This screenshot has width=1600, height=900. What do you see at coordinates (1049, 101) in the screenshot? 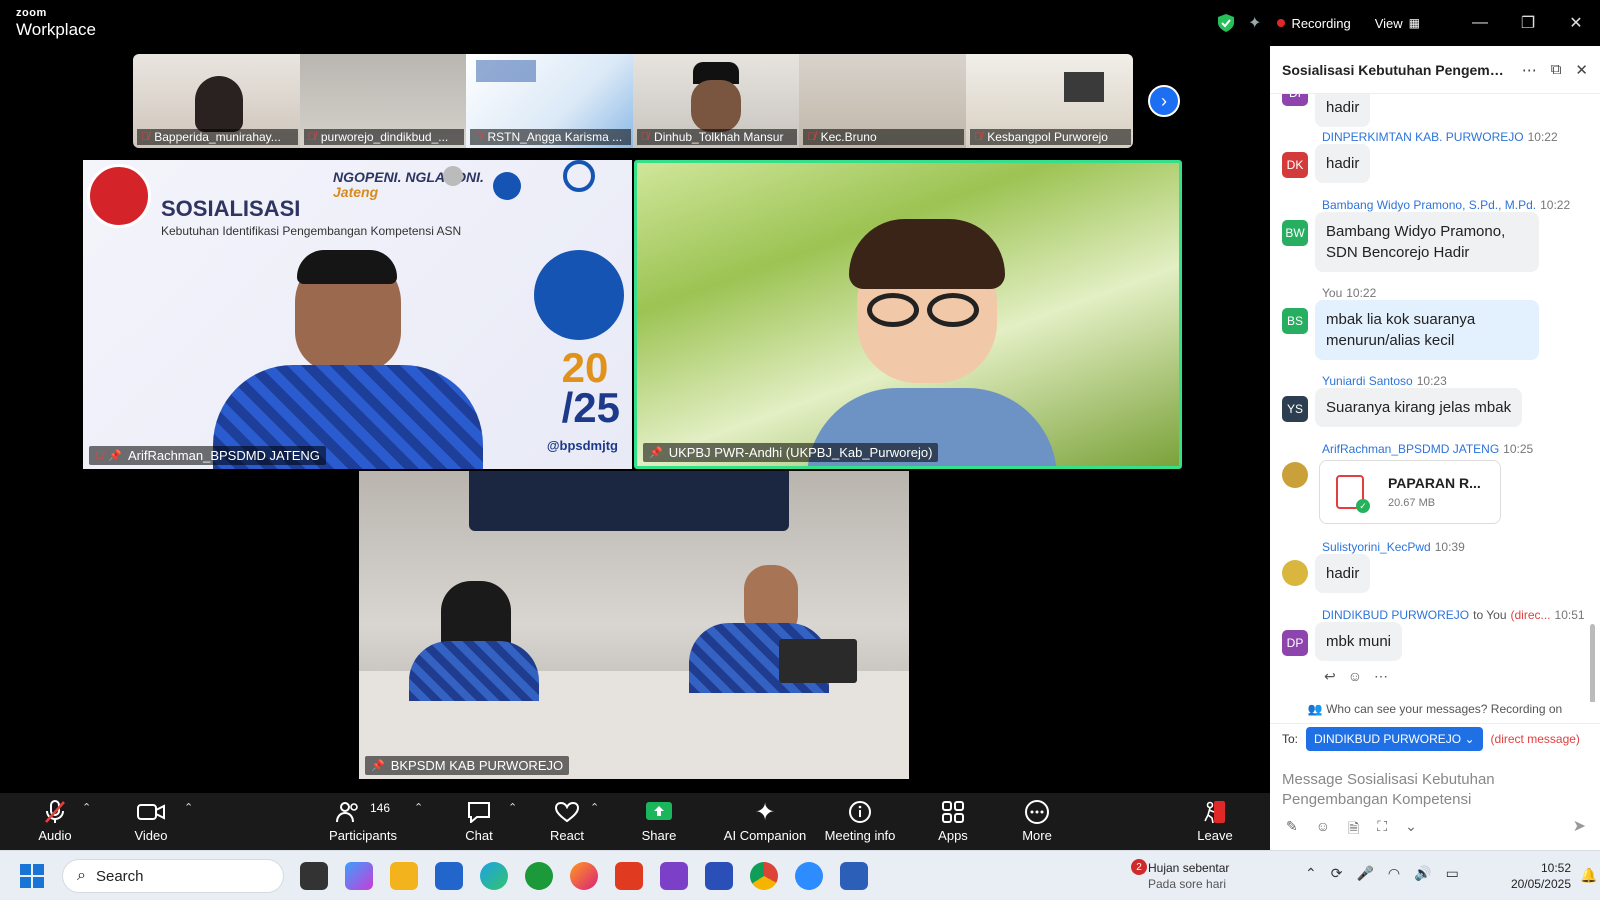
I see `participant-thumb: 🎙̸ Kesbangpol Purworejo` at bounding box center [1049, 101].